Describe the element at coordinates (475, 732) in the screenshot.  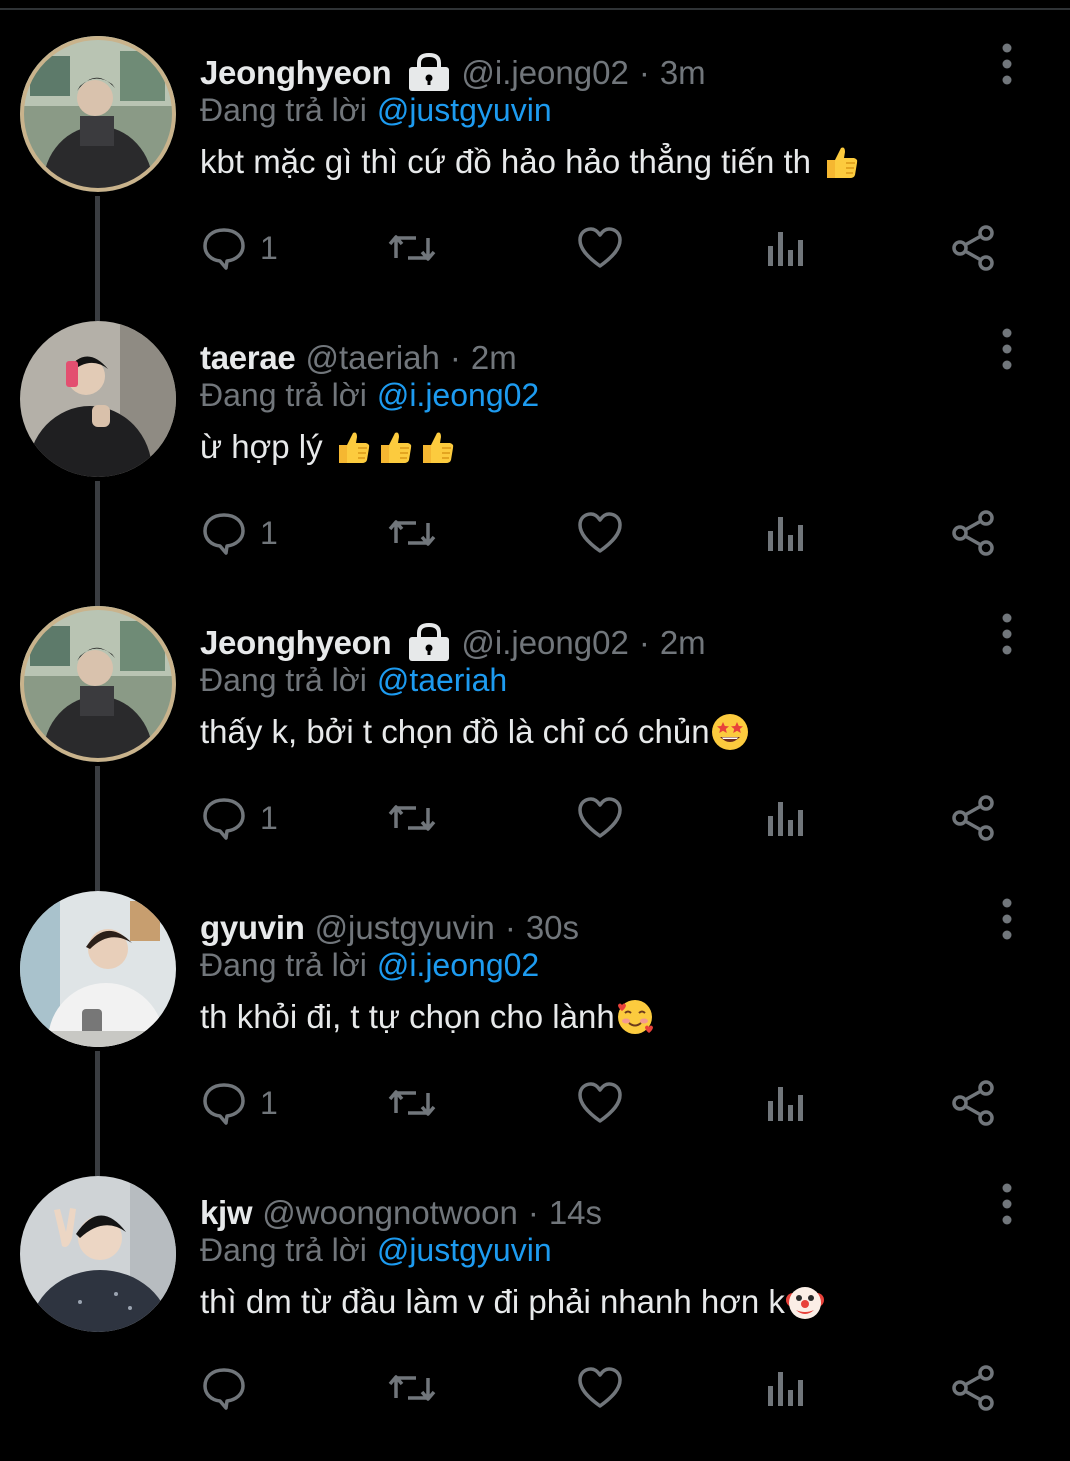
I see `tweet-text: thấy k, bởi t chọn đồ là chỉ có chủn` at that location.